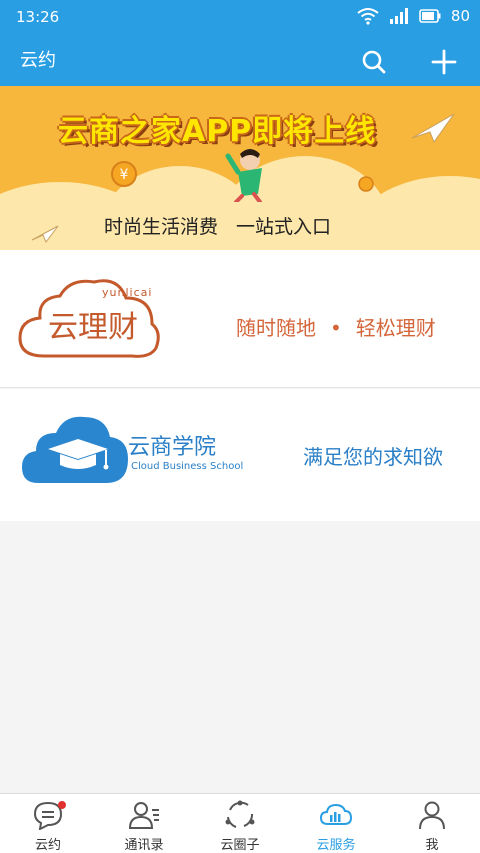 Image resolution: width=480 pixels, height=853 pixels. Describe the element at coordinates (47, 845) in the screenshot. I see `nav-label: 云约` at that location.